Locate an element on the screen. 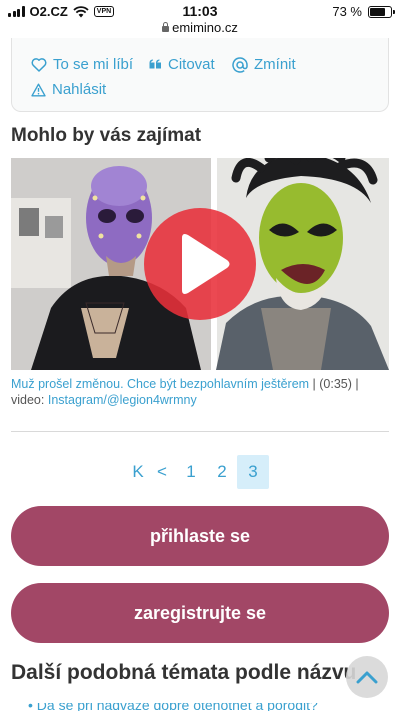 This screenshot has width=400, height=711. like-button: To se mi líbí is located at coordinates (82, 64).